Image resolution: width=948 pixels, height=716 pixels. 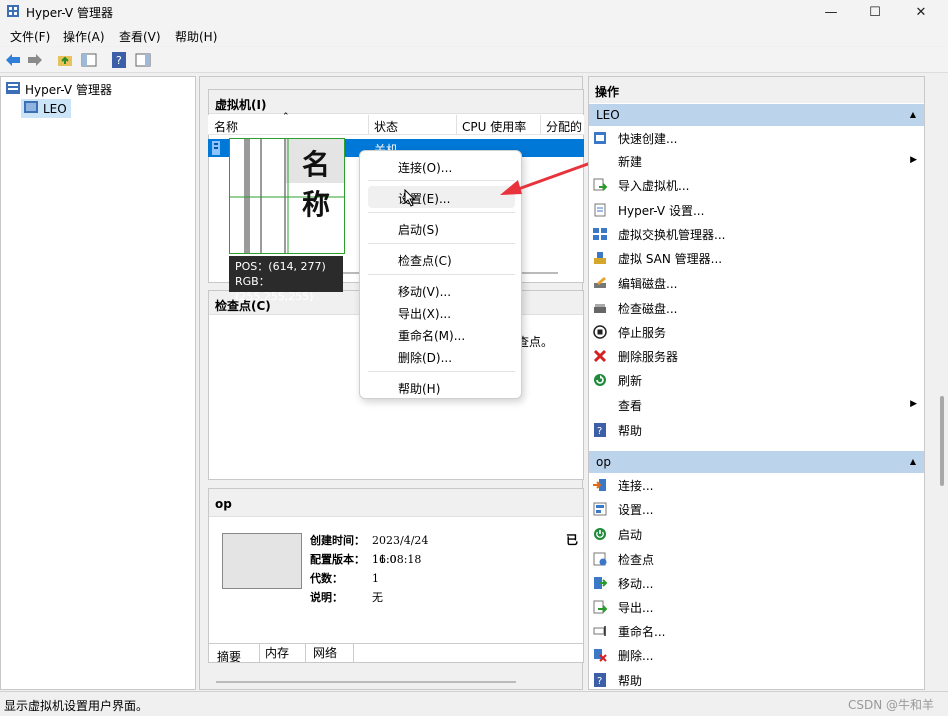 I want to click on actions-group-leo-label: LEO, so click(x=608, y=115).